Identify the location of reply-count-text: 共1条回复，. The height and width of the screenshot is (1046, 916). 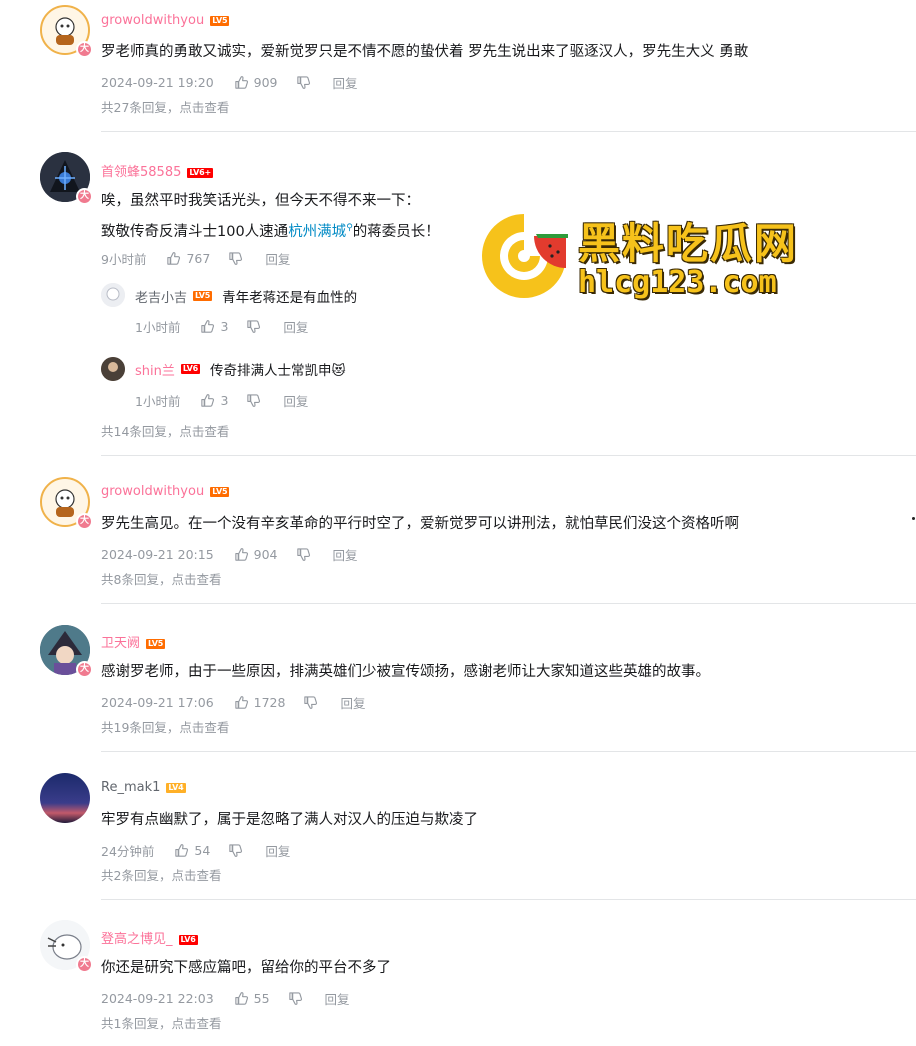
(136, 1023).